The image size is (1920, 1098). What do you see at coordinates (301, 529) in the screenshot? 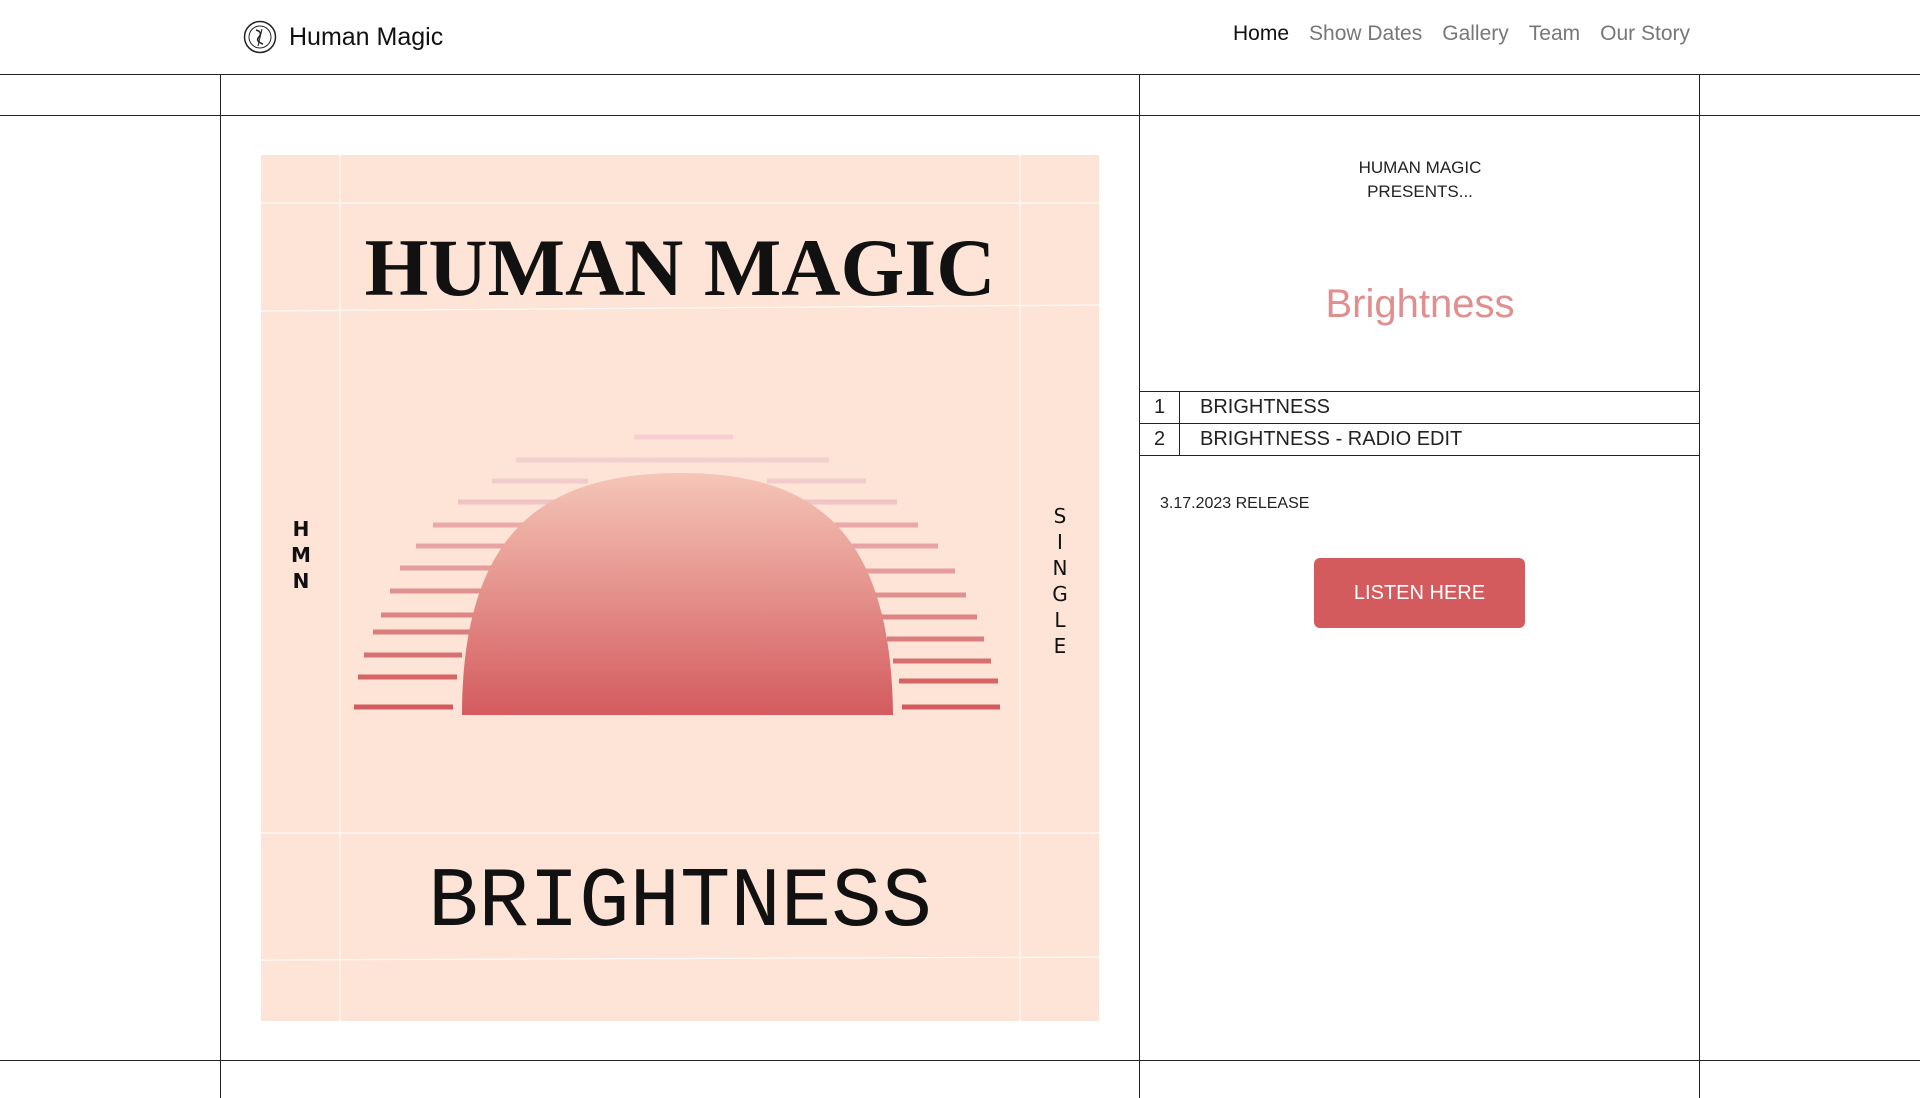
I see `cover-side-letter: H` at bounding box center [301, 529].